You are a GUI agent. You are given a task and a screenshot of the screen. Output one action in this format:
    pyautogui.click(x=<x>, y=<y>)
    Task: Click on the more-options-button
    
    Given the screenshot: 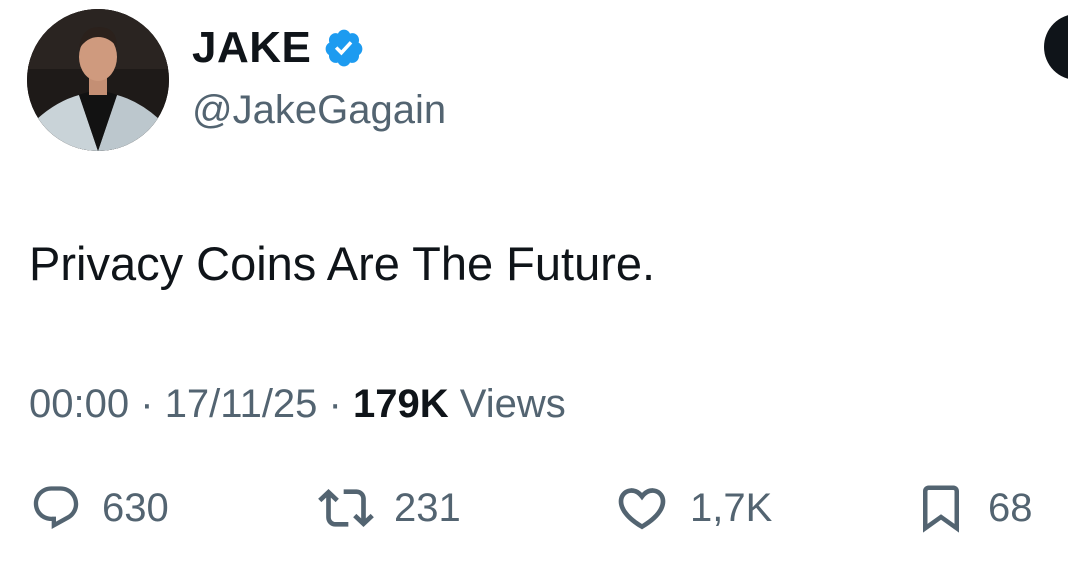 What is the action you would take?
    pyautogui.click(x=1056, y=47)
    